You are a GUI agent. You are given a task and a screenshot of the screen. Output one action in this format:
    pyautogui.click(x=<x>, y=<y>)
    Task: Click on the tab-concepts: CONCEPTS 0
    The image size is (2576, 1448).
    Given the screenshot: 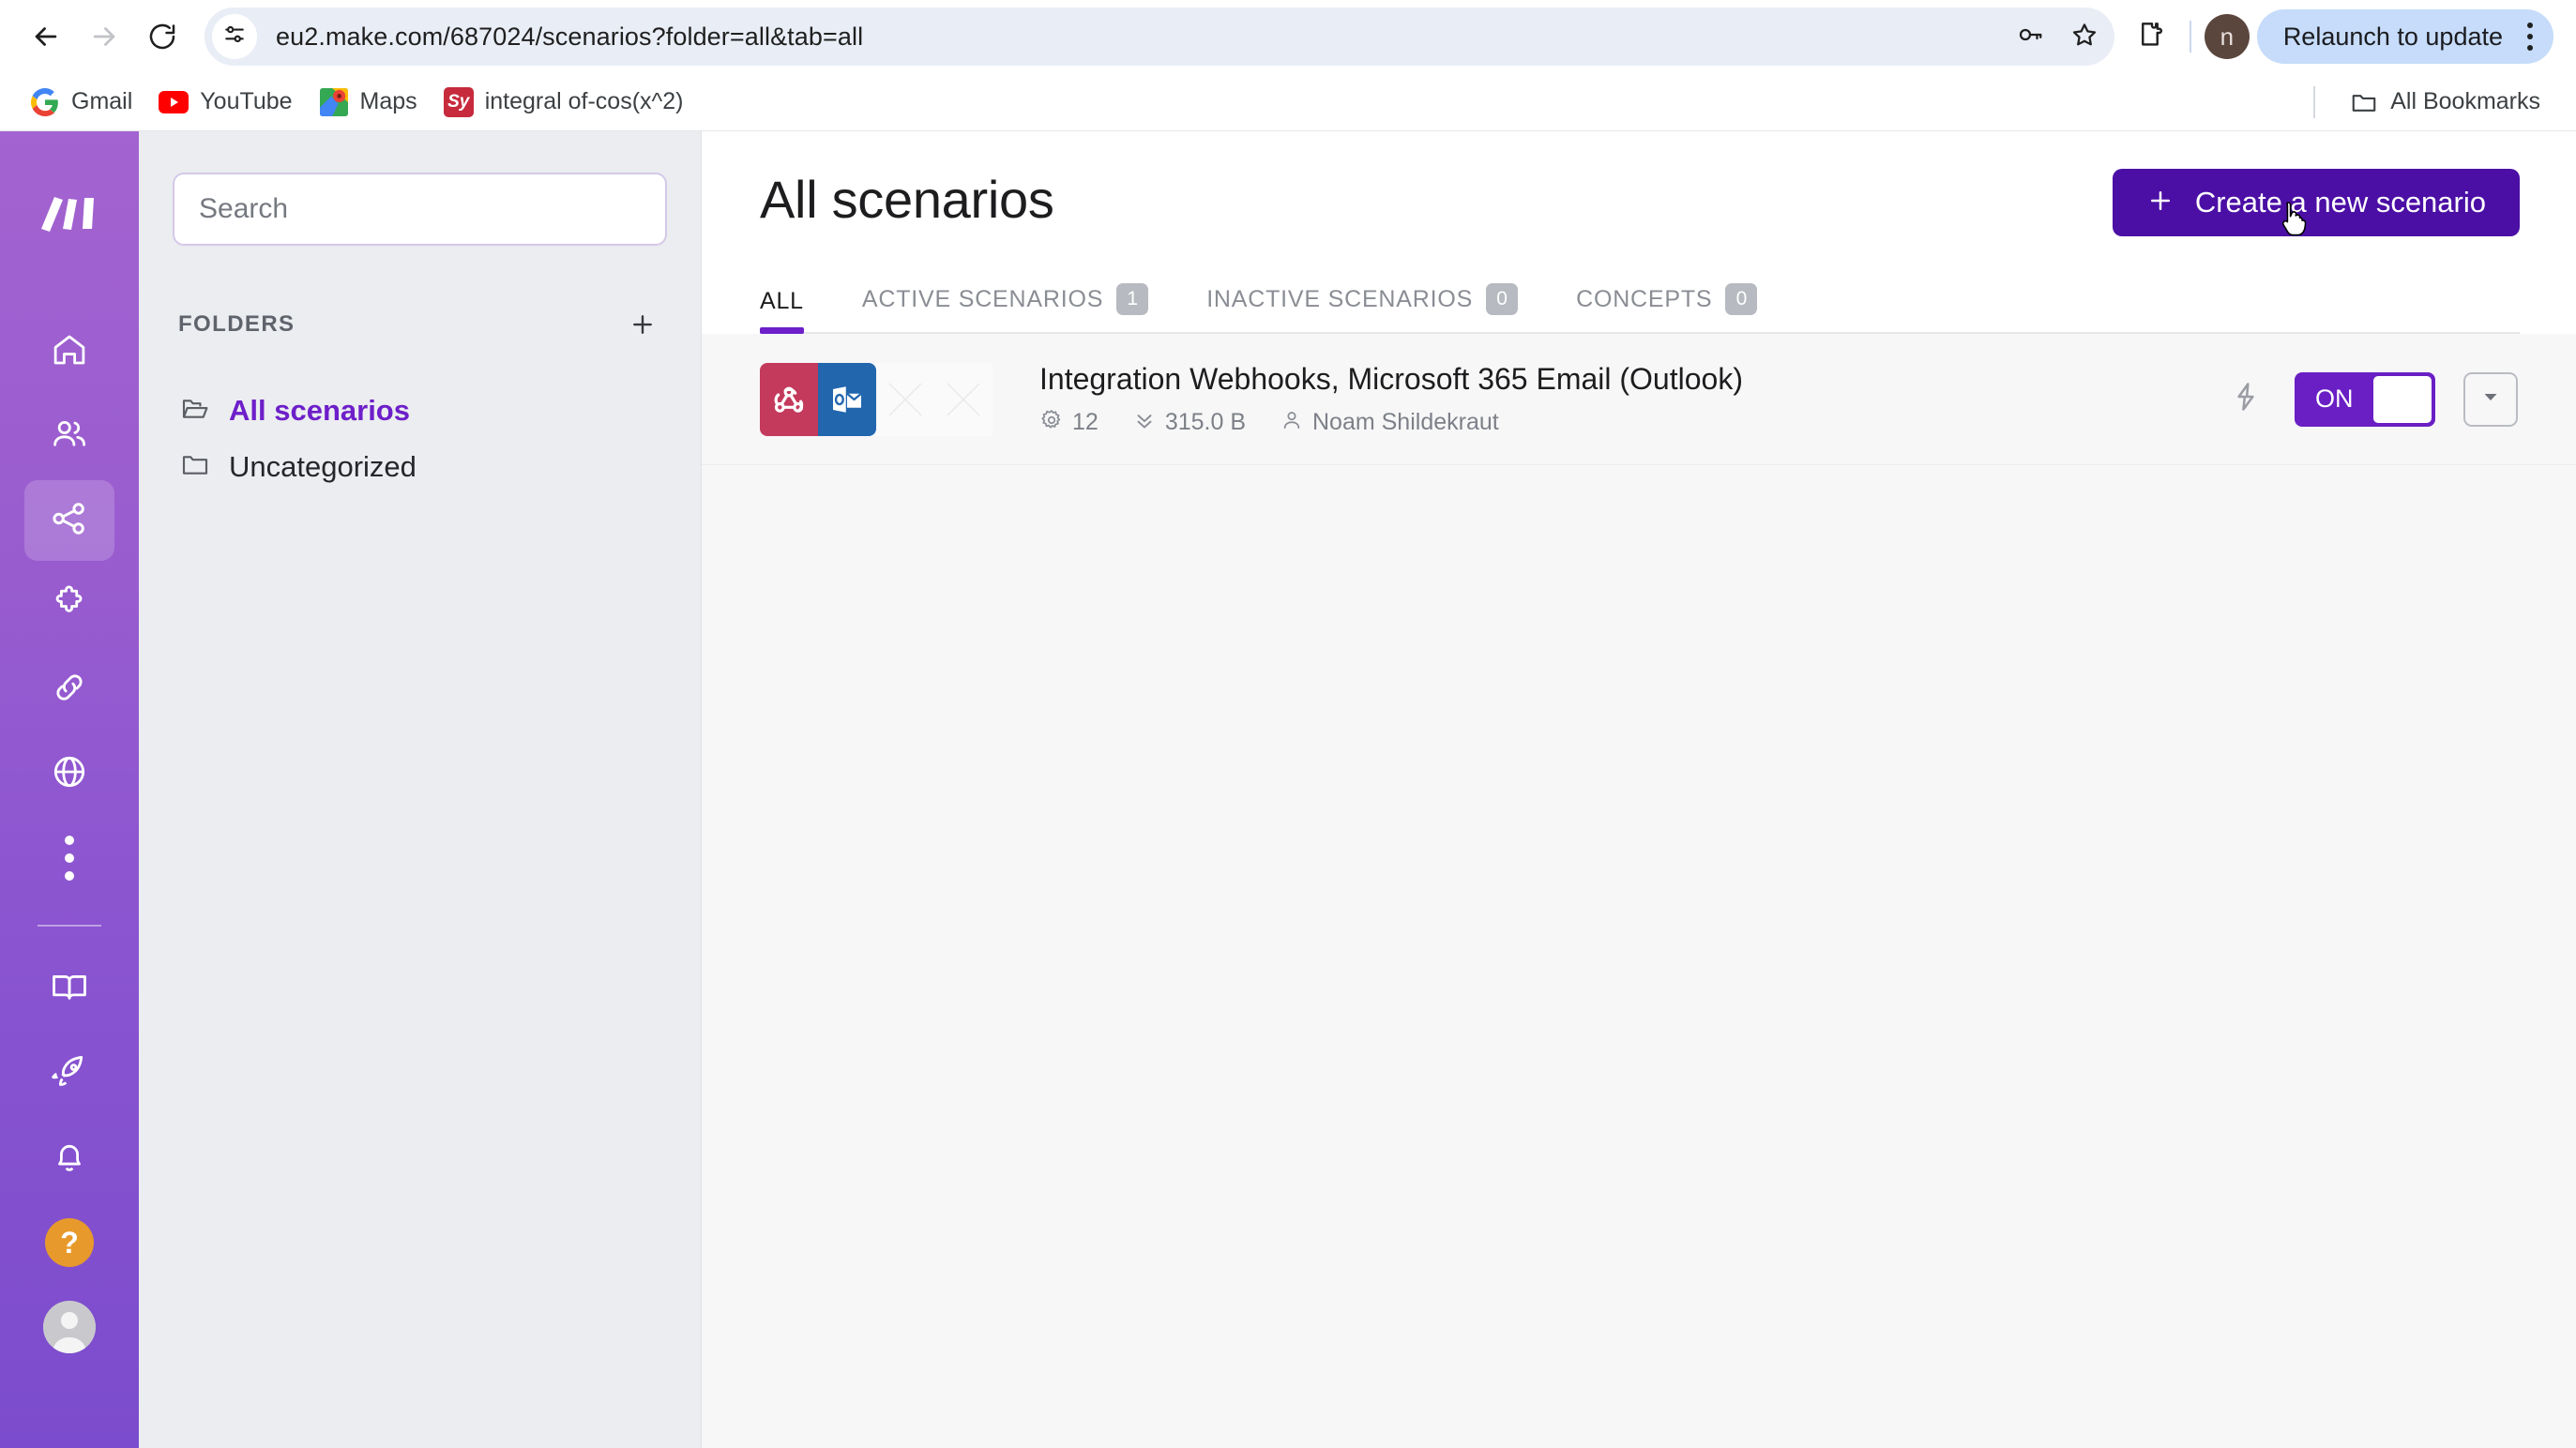 What is the action you would take?
    pyautogui.click(x=1667, y=308)
    